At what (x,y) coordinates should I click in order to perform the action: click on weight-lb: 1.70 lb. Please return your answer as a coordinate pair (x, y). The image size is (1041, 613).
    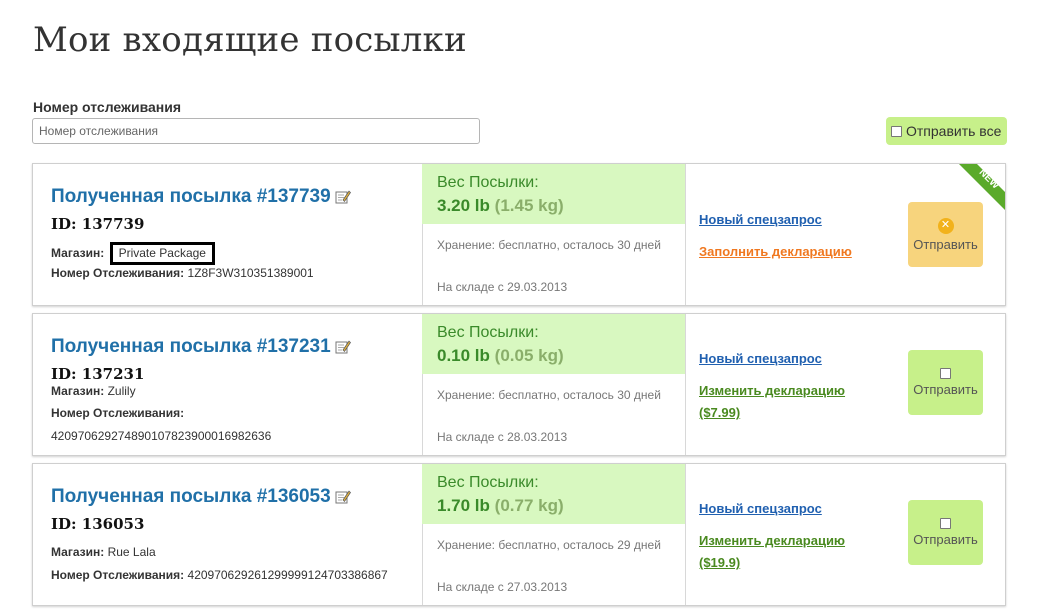
    Looking at the image, I should click on (463, 505).